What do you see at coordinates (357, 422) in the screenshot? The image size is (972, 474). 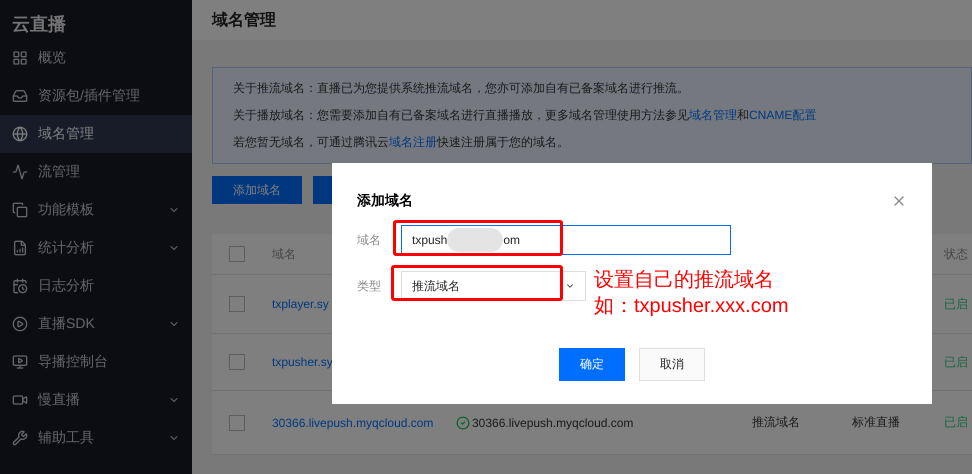 I see `domain-link: 30366.livepush.myqcloud.com` at bounding box center [357, 422].